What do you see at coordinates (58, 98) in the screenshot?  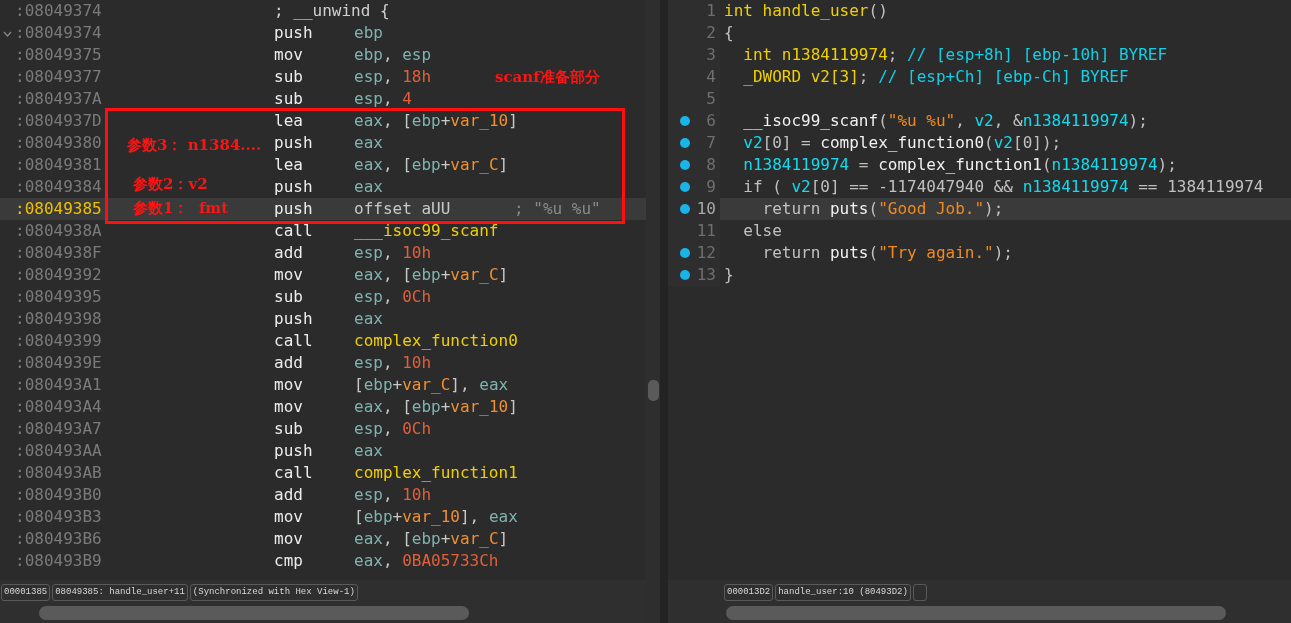 I see `address-label: :0804937A` at bounding box center [58, 98].